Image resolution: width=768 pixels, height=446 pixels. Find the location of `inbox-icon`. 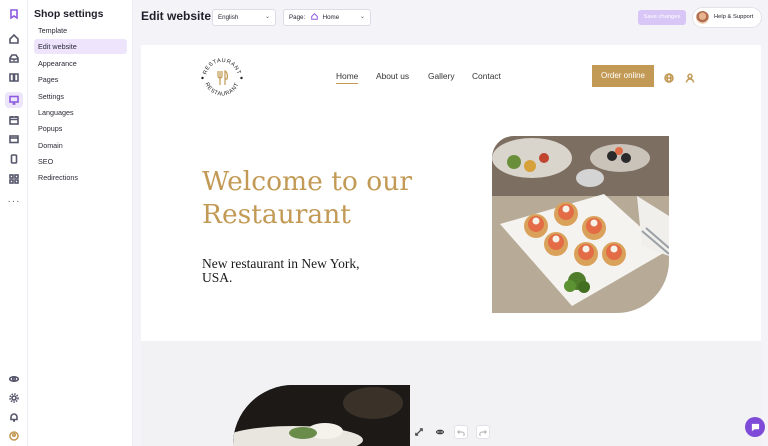

inbox-icon is located at coordinates (14, 58).